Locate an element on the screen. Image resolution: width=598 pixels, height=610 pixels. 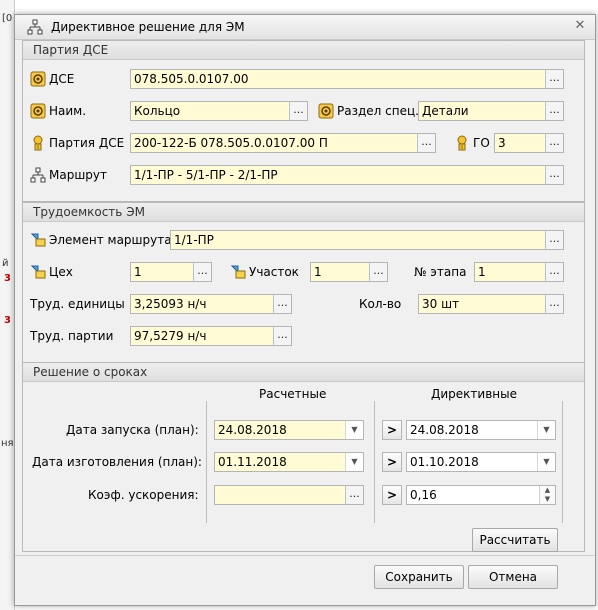
manufacture-date-label: Дата изготовления (план): is located at coordinates (117, 462).